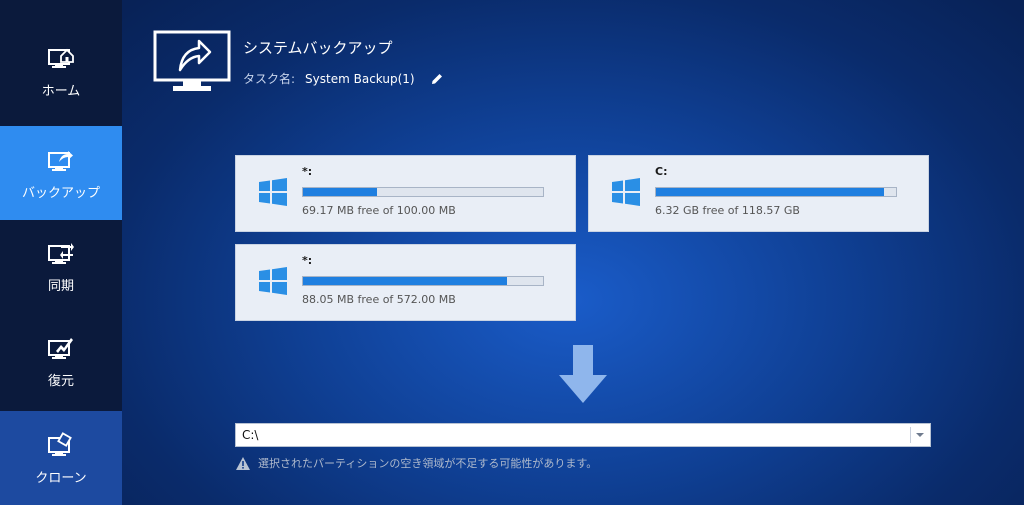  What do you see at coordinates (437, 79) in the screenshot?
I see `pencil-icon` at bounding box center [437, 79].